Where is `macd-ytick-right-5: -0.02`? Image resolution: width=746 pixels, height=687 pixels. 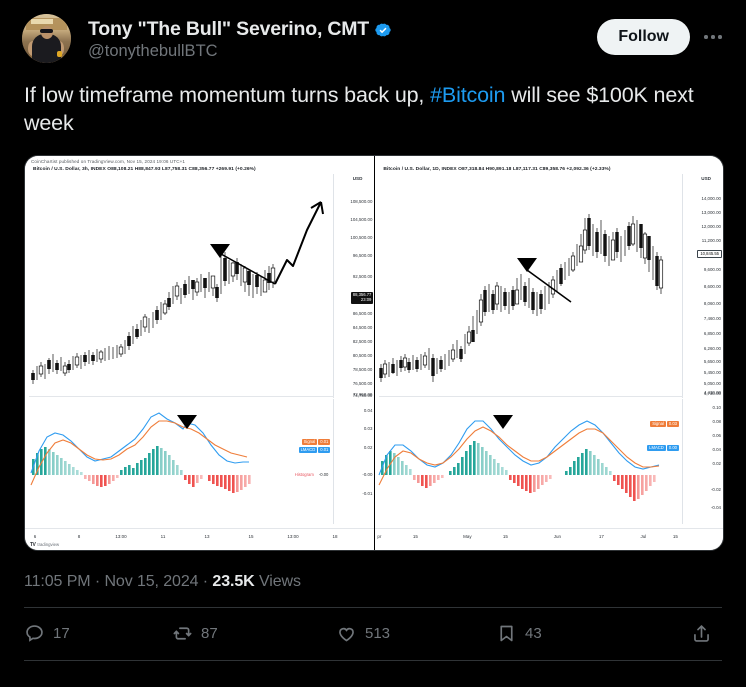
macd-ytick-right-5: -0.02 is located at coordinates (715, 489).